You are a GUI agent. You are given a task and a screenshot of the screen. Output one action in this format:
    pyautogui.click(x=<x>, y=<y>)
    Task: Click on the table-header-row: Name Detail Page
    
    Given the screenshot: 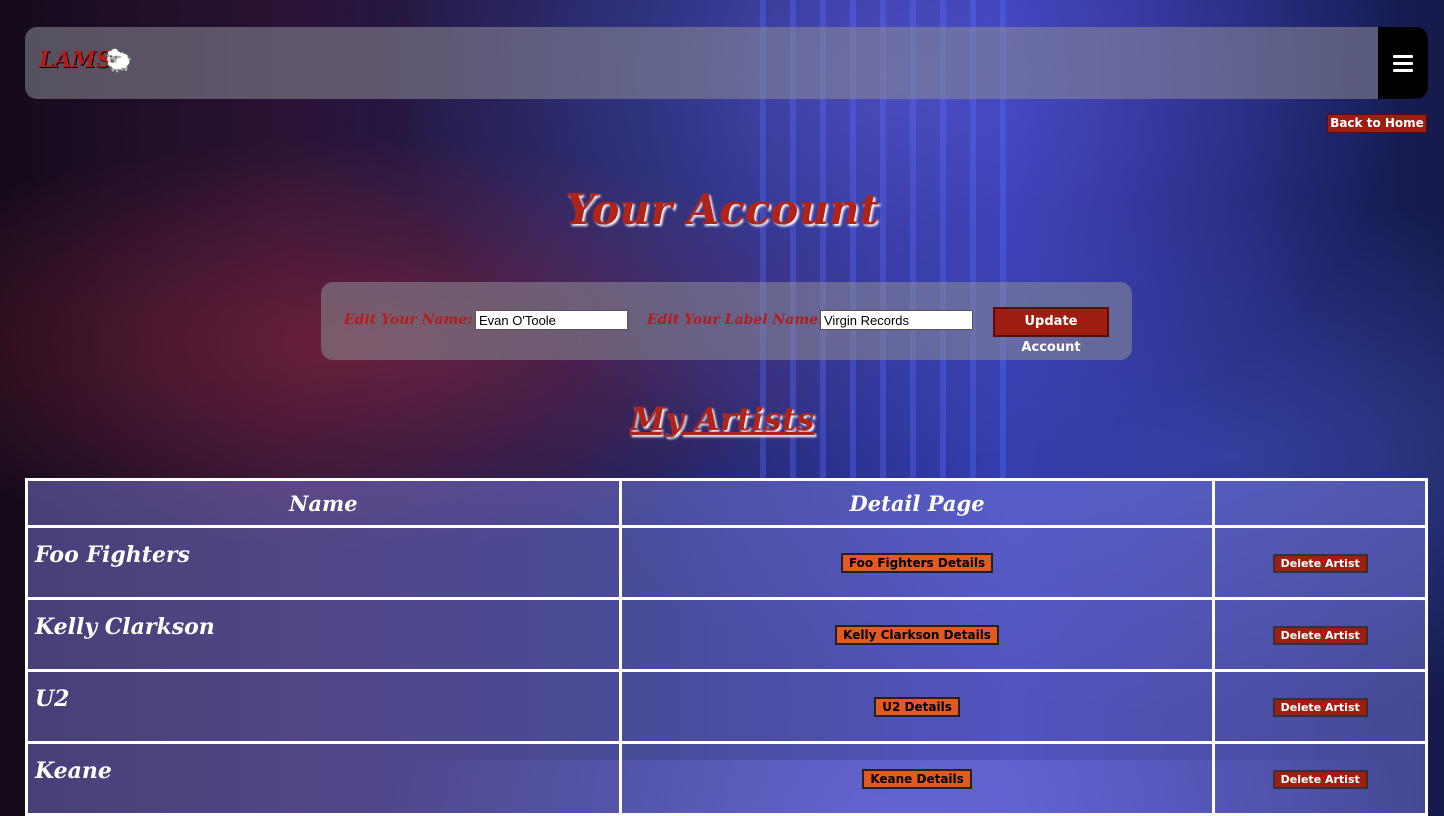 What is the action you would take?
    pyautogui.click(x=726, y=503)
    